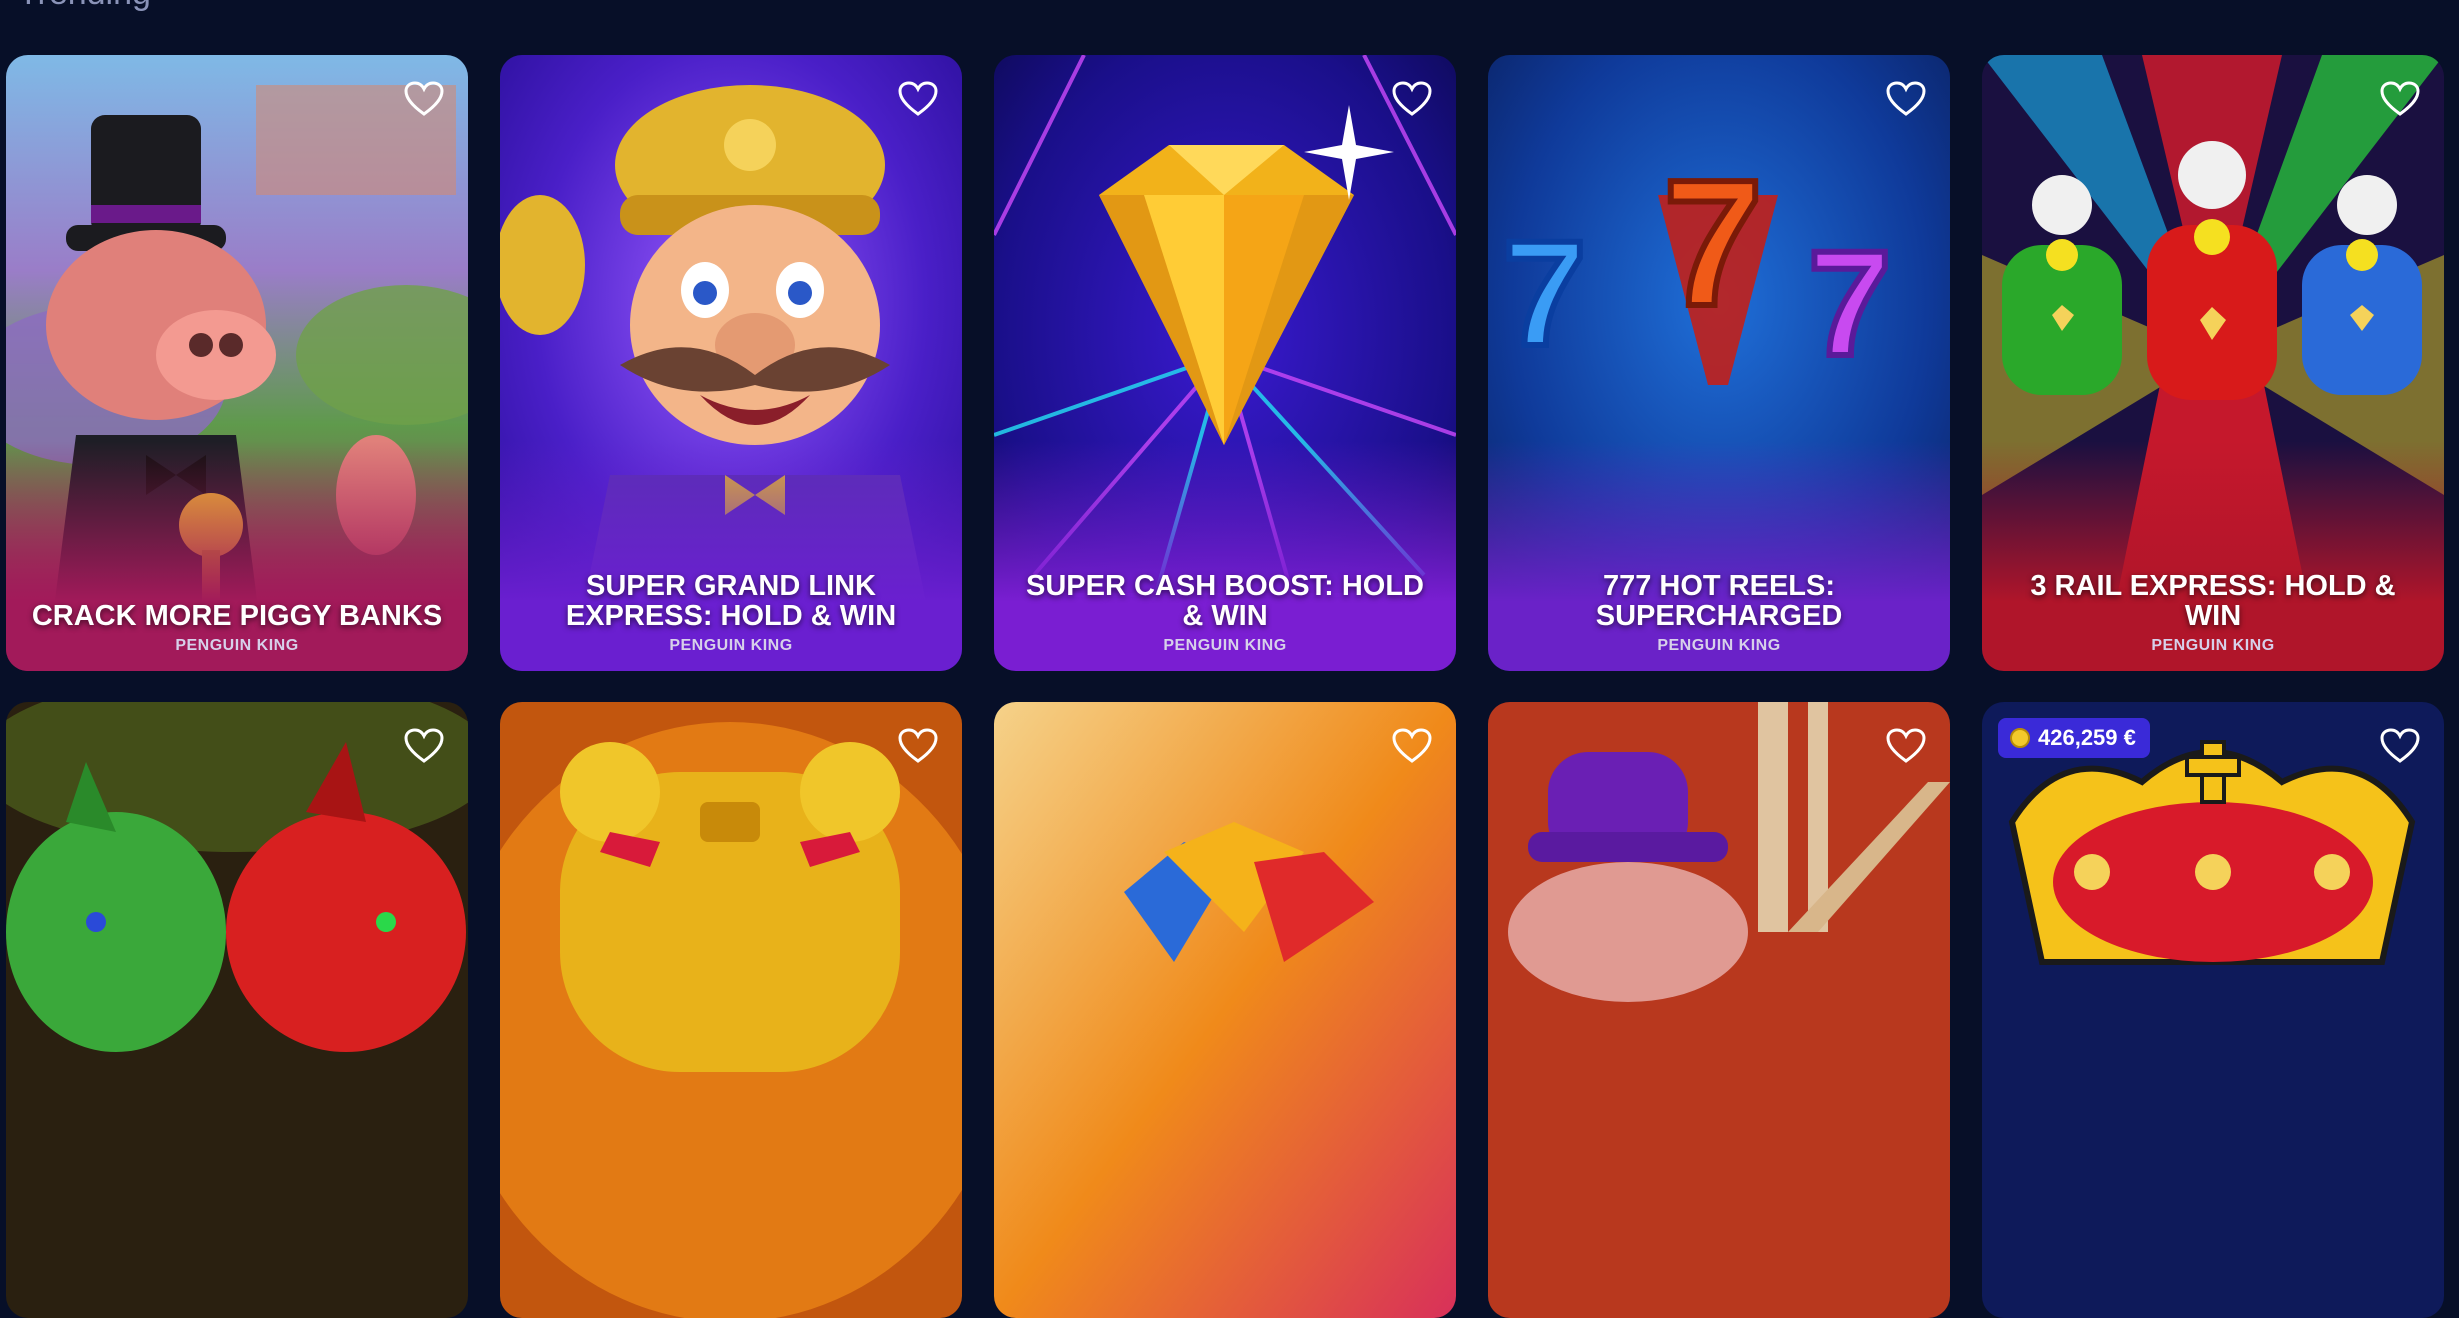 This screenshot has width=2459, height=1318. I want to click on jackpot-amount: 426,259 €, so click(2087, 737).